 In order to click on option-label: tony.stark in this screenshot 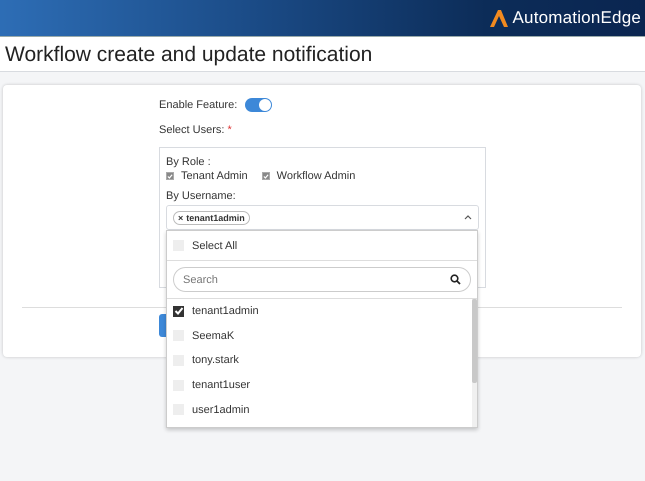, I will do `click(215, 360)`.